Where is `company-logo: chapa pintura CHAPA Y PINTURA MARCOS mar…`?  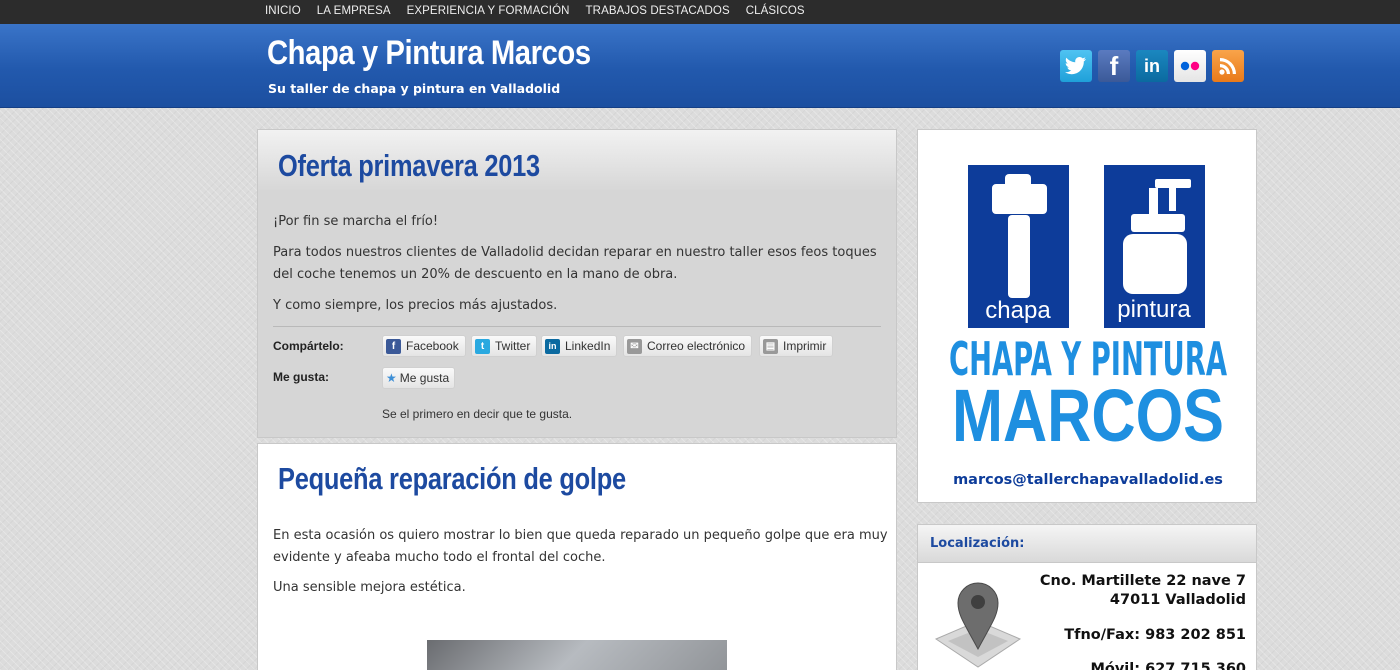 company-logo: chapa pintura CHAPA Y PINTURA MARCOS mar… is located at coordinates (1087, 316).